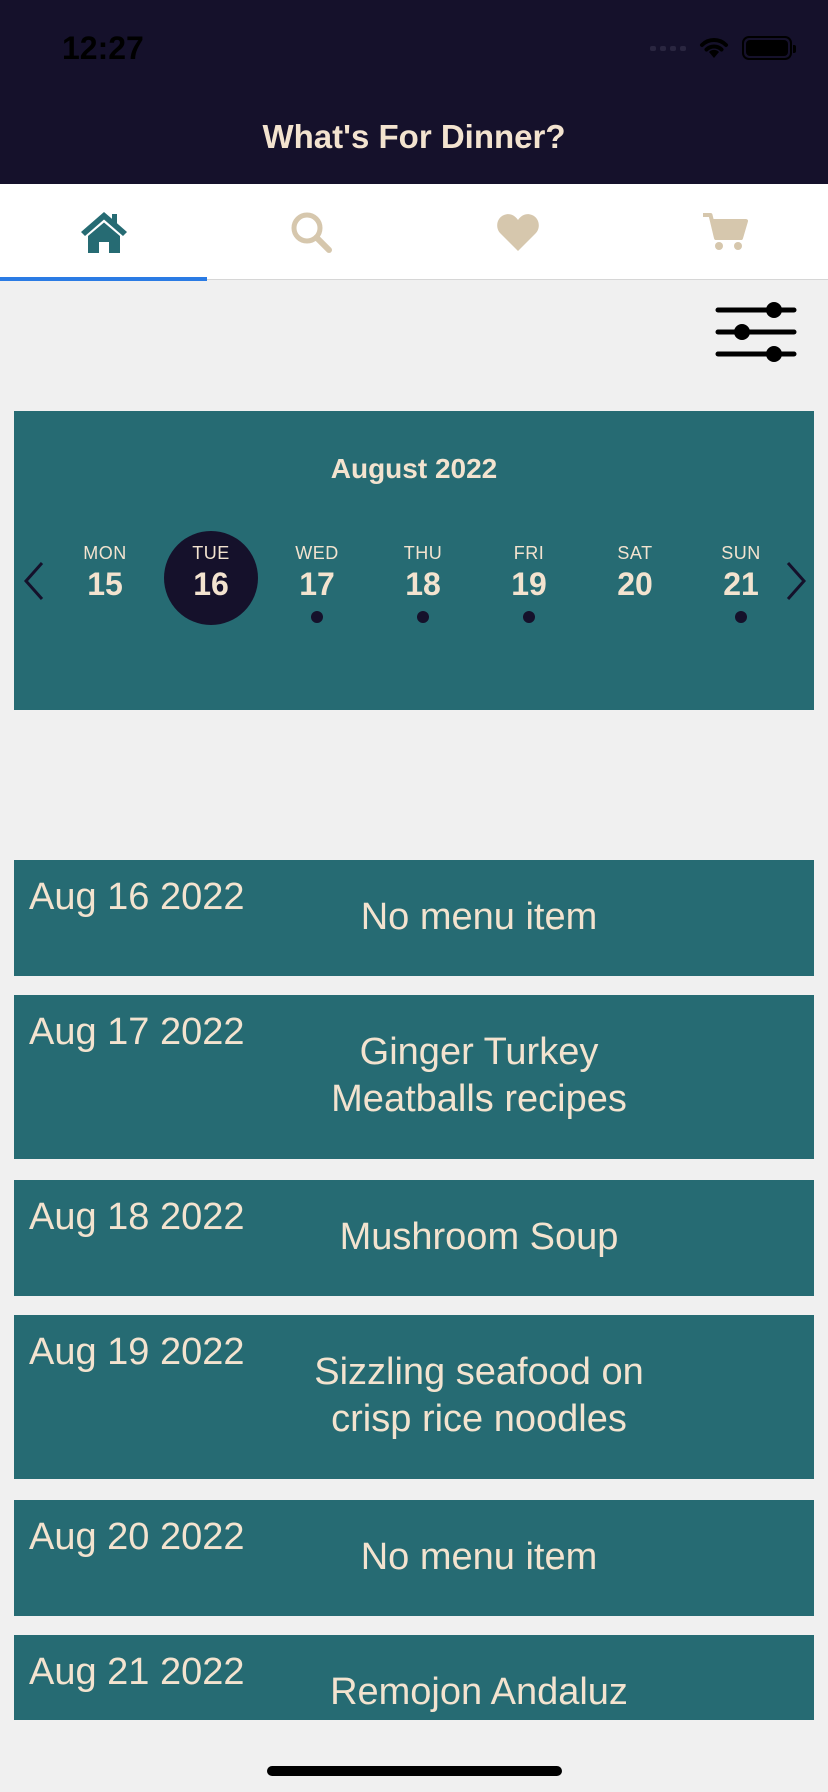 The height and width of the screenshot is (1792, 828). Describe the element at coordinates (529, 553) in the screenshot. I see `day-of-week-label: FRI` at that location.